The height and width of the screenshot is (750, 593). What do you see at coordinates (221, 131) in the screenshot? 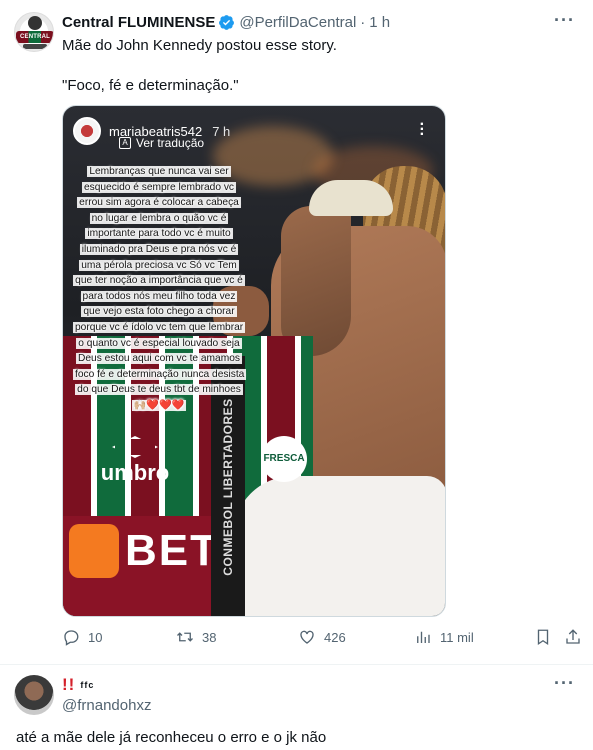
I see `story-time: 7 h` at bounding box center [221, 131].